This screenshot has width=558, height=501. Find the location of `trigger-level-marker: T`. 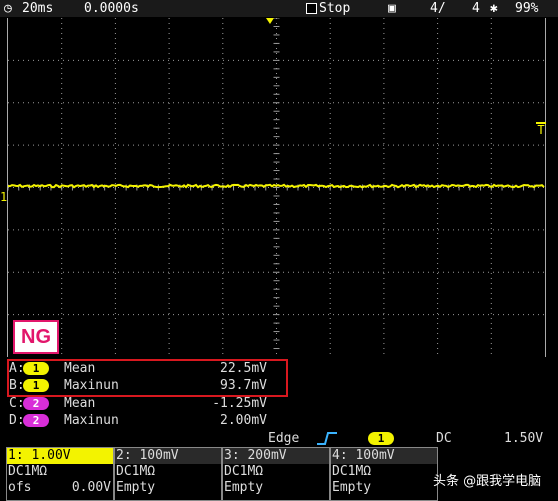

trigger-level-marker: T is located at coordinates (541, 129).